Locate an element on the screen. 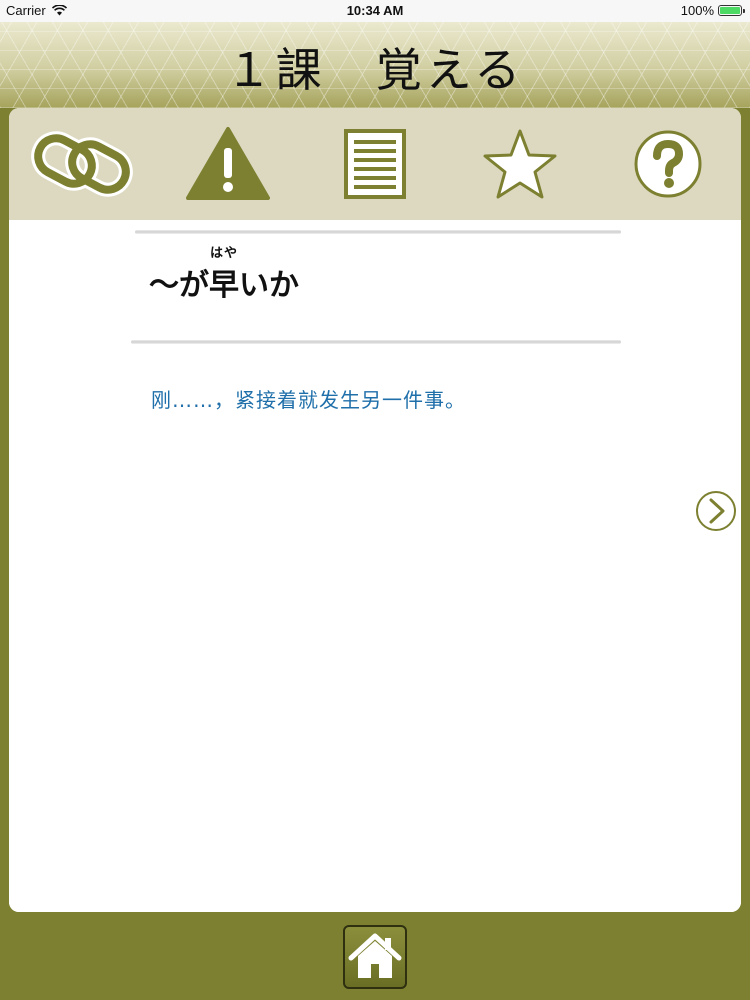 This screenshot has width=750, height=1000. grammar-kanji-with-reading: 早はや is located at coordinates (224, 275).